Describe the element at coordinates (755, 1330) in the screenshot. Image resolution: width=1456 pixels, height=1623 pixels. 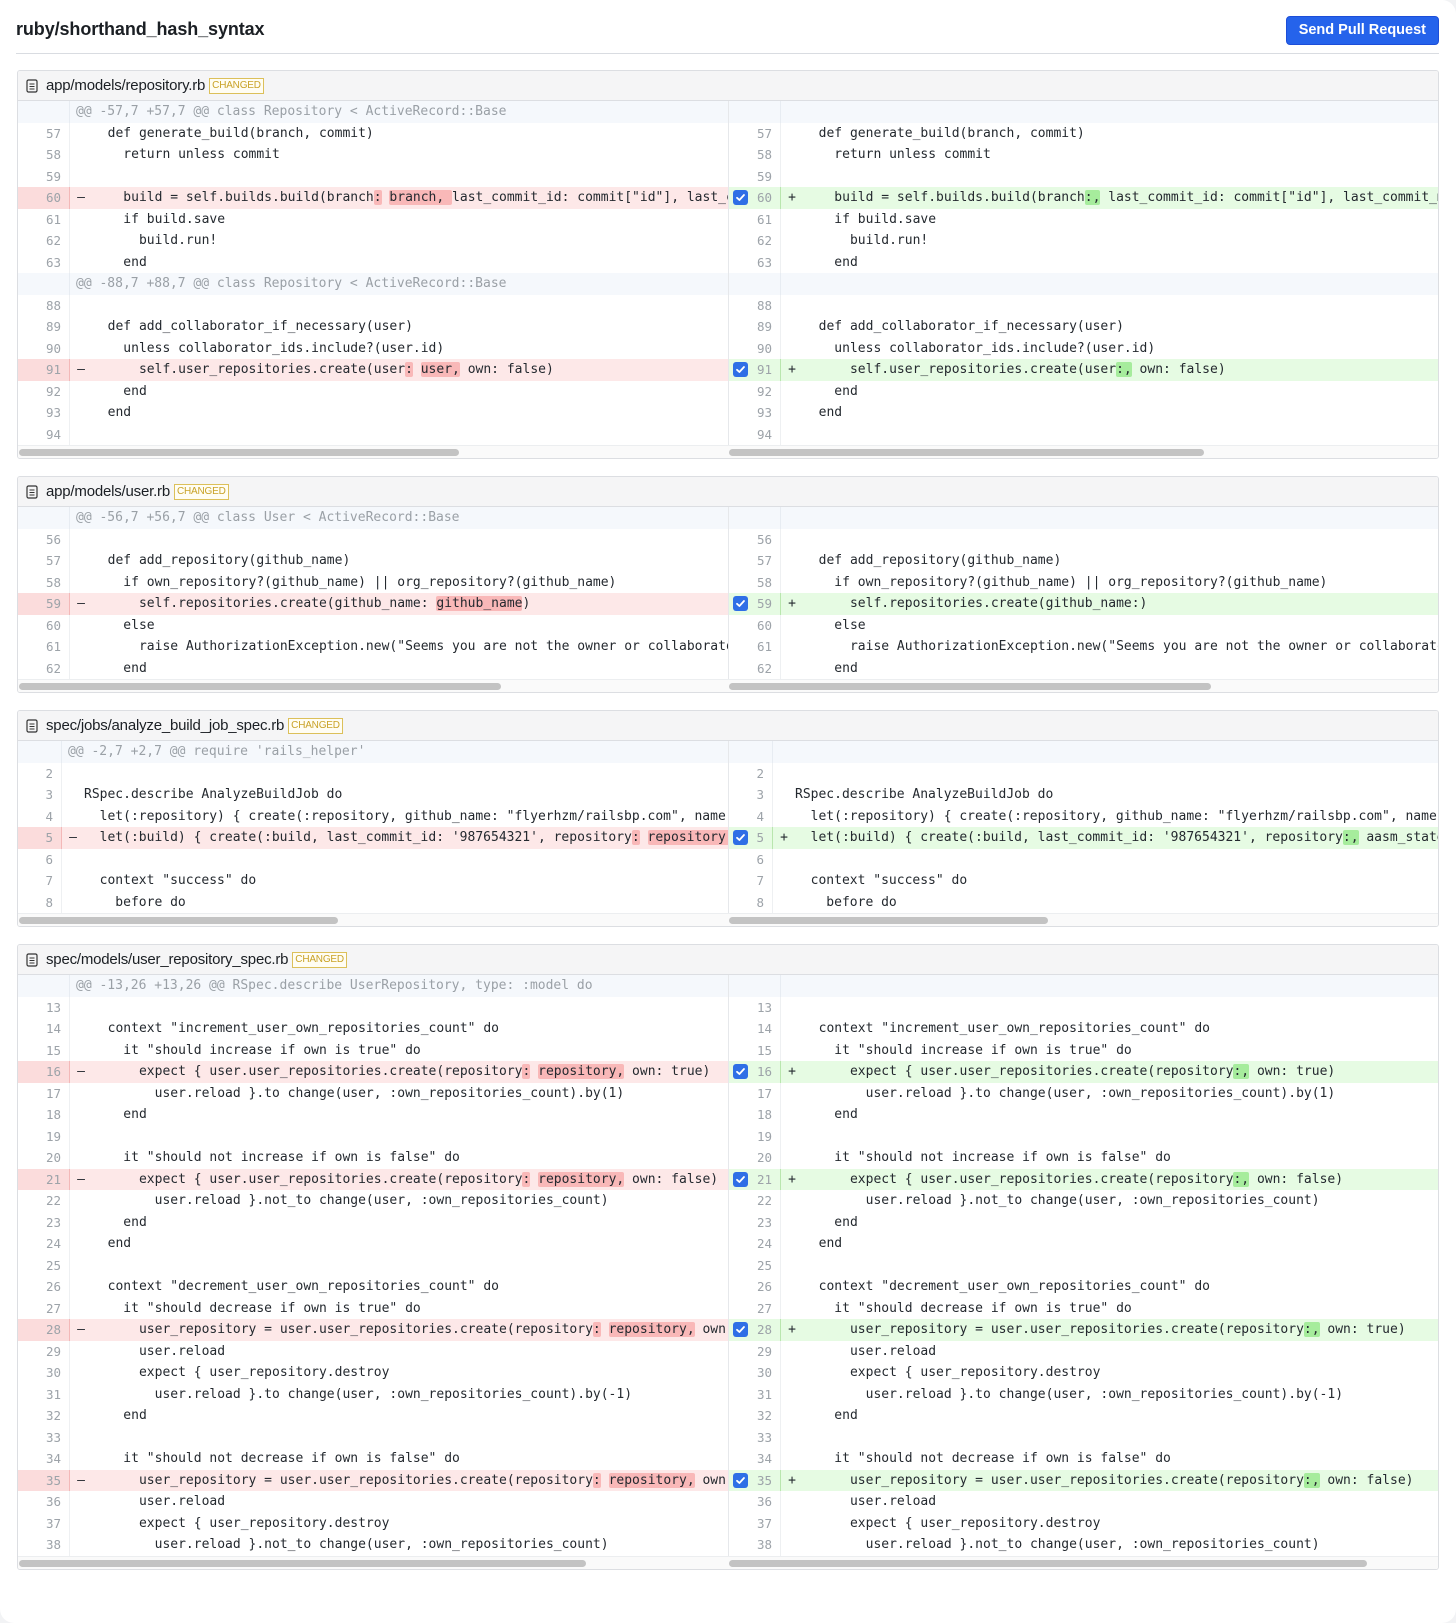
I see `line-number: 28` at that location.